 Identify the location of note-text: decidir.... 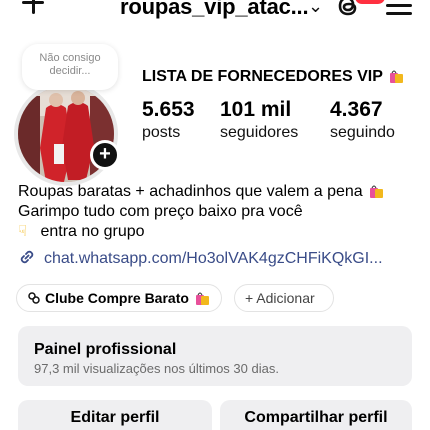
(70, 71).